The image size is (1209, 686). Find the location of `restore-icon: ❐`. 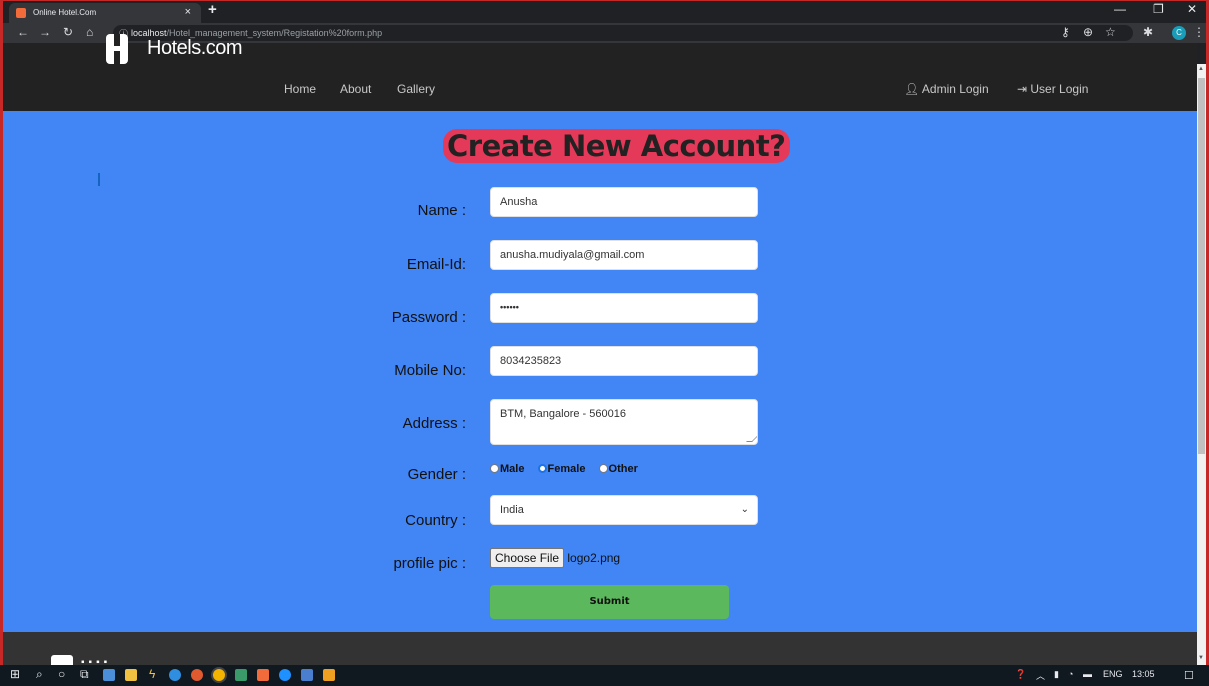

restore-icon: ❐ is located at coordinates (1158, 9).